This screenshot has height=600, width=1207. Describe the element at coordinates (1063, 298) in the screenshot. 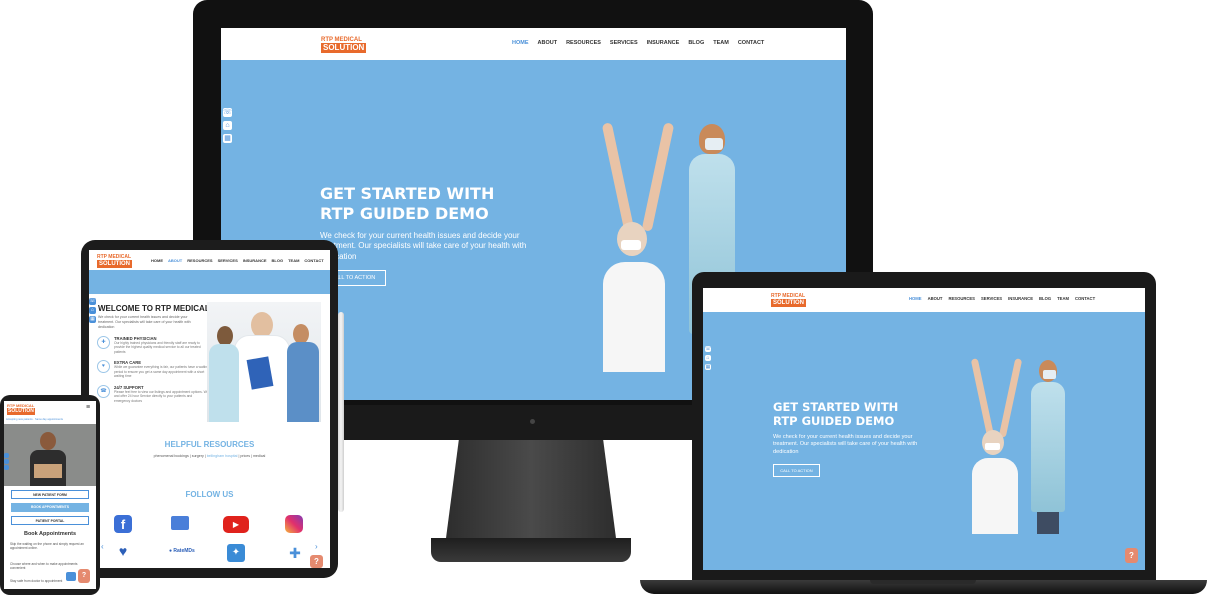

I see `laptop-nav-team: TEAM` at that location.